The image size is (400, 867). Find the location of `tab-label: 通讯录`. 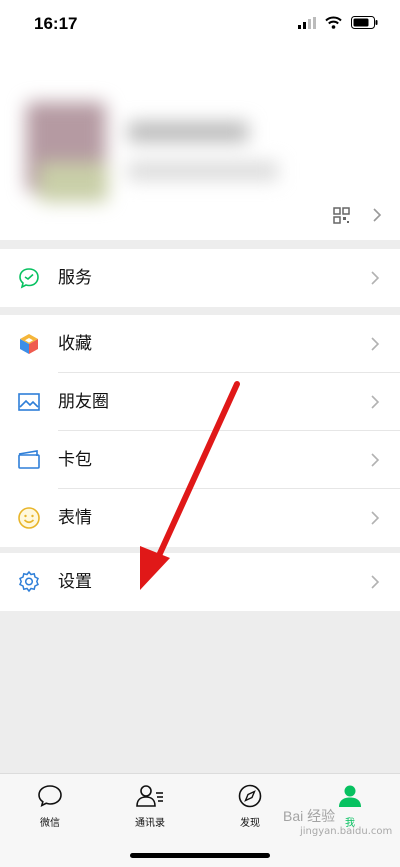

tab-label: 通讯录 is located at coordinates (150, 823).